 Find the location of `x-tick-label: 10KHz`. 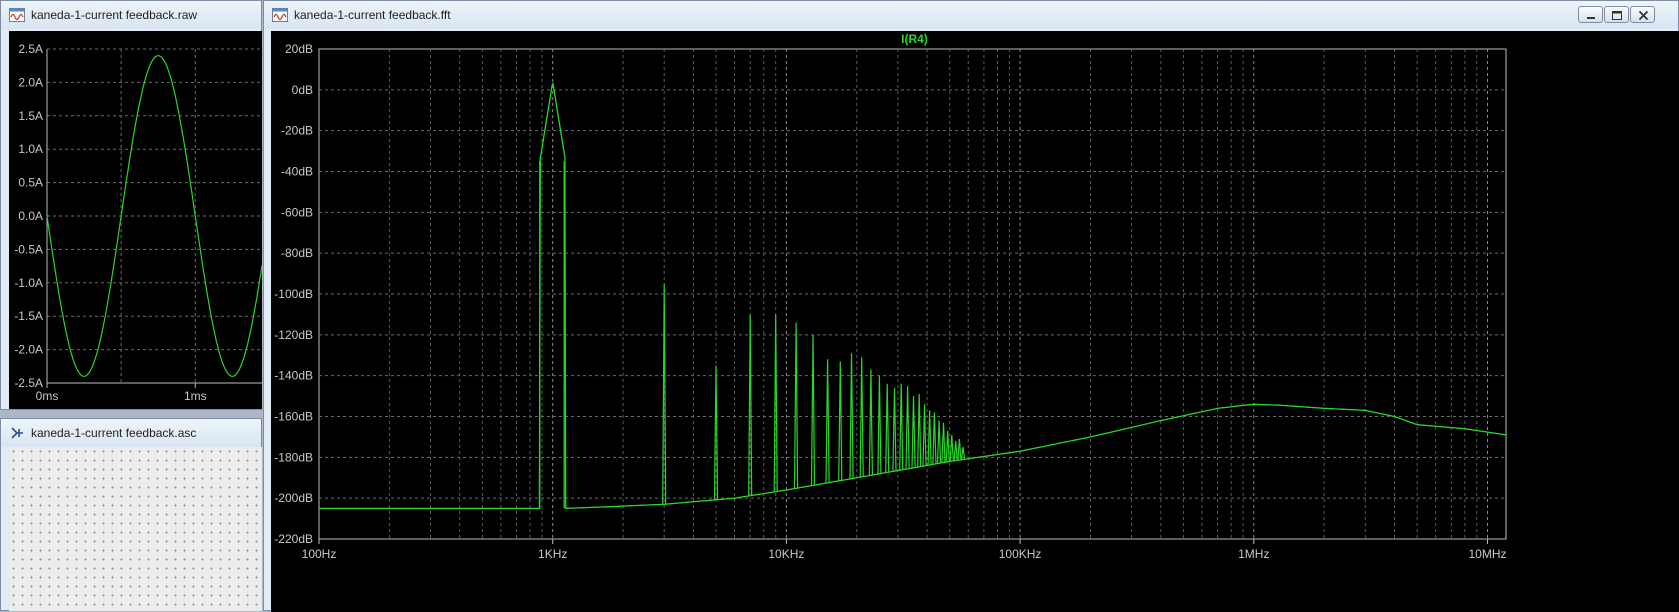

x-tick-label: 10KHz is located at coordinates (786, 554).